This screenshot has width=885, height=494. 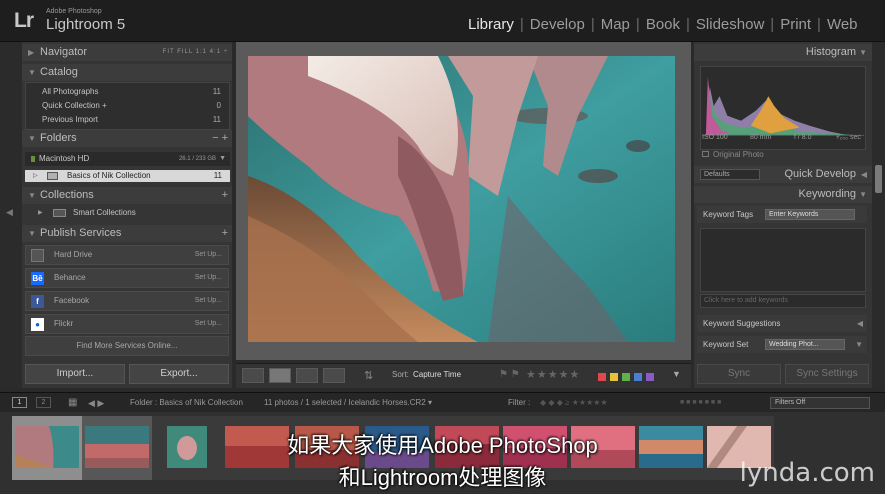 I want to click on add-keywords-input: Click here to add keywords, so click(x=783, y=301).